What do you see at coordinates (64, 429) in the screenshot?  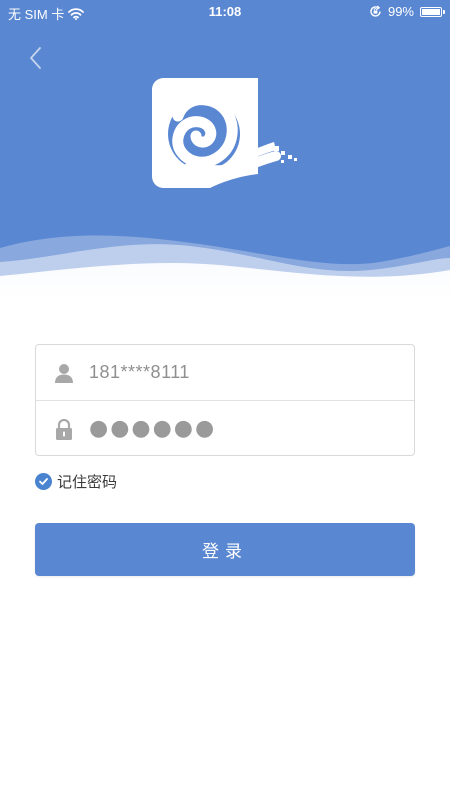 I see `lock-icon` at bounding box center [64, 429].